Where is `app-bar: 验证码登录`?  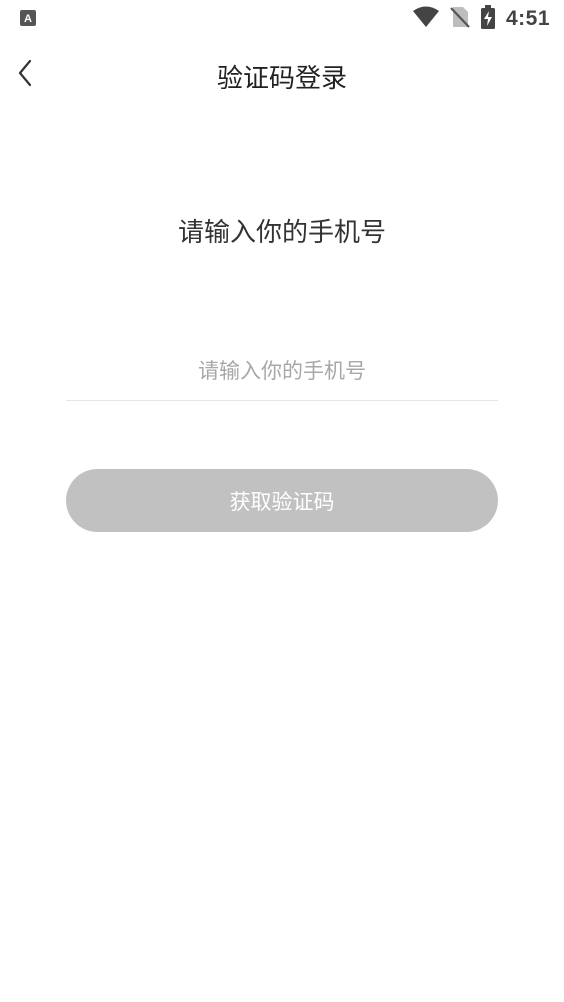 app-bar: 验证码登录 is located at coordinates (282, 75).